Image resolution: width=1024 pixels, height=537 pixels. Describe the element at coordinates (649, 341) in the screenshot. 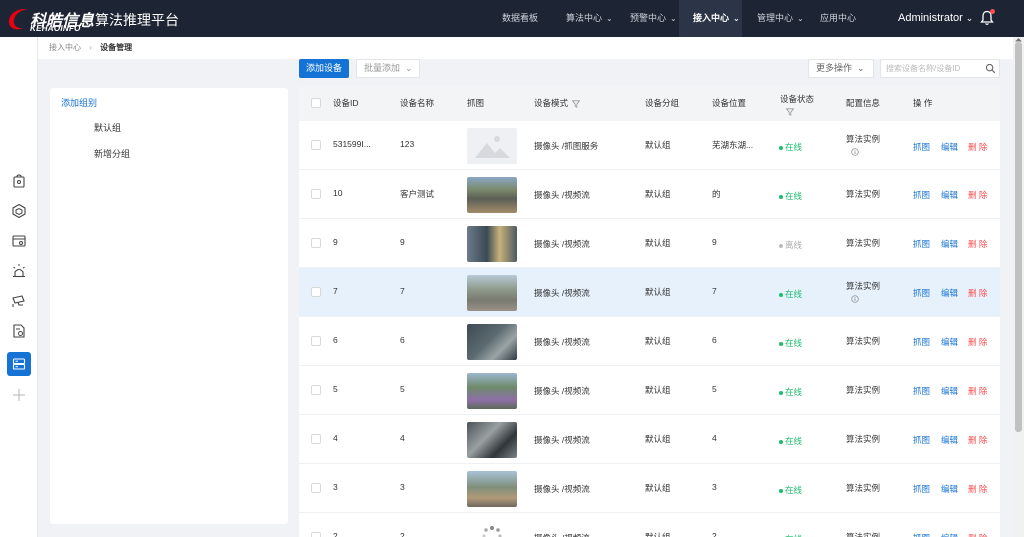

I see `table-row: 6 6 摄像头 /视频流 默认组 6 在线 算法实例 抓图 编辑删 除` at that location.